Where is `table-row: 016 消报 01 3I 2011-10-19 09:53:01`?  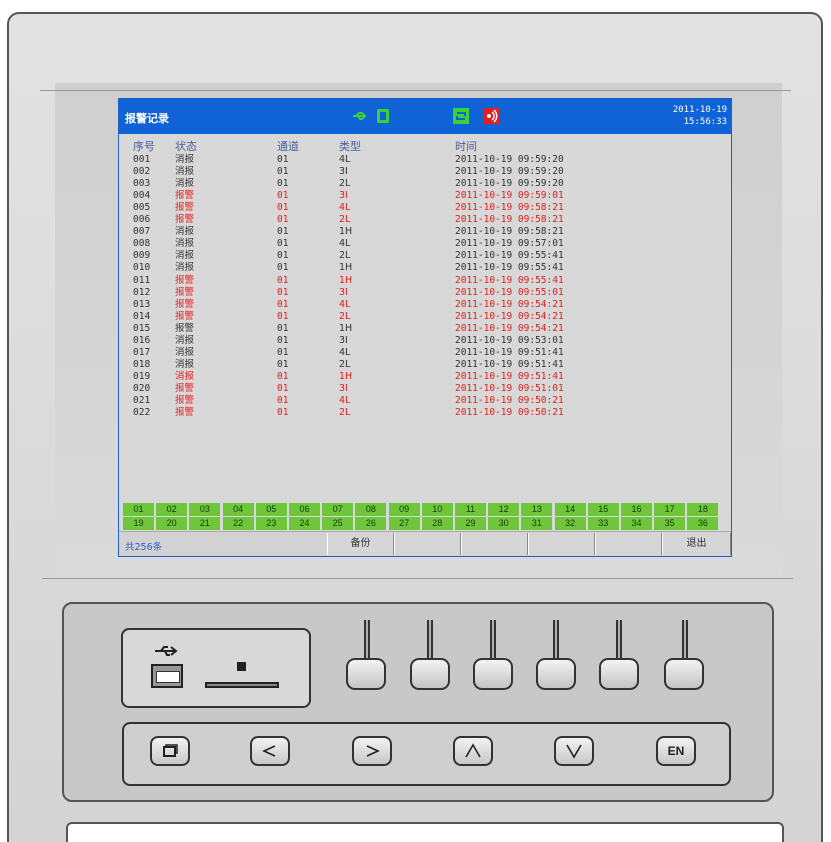
table-row: 016 消报 01 3I 2011-10-19 09:53:01 is located at coordinates (425, 341).